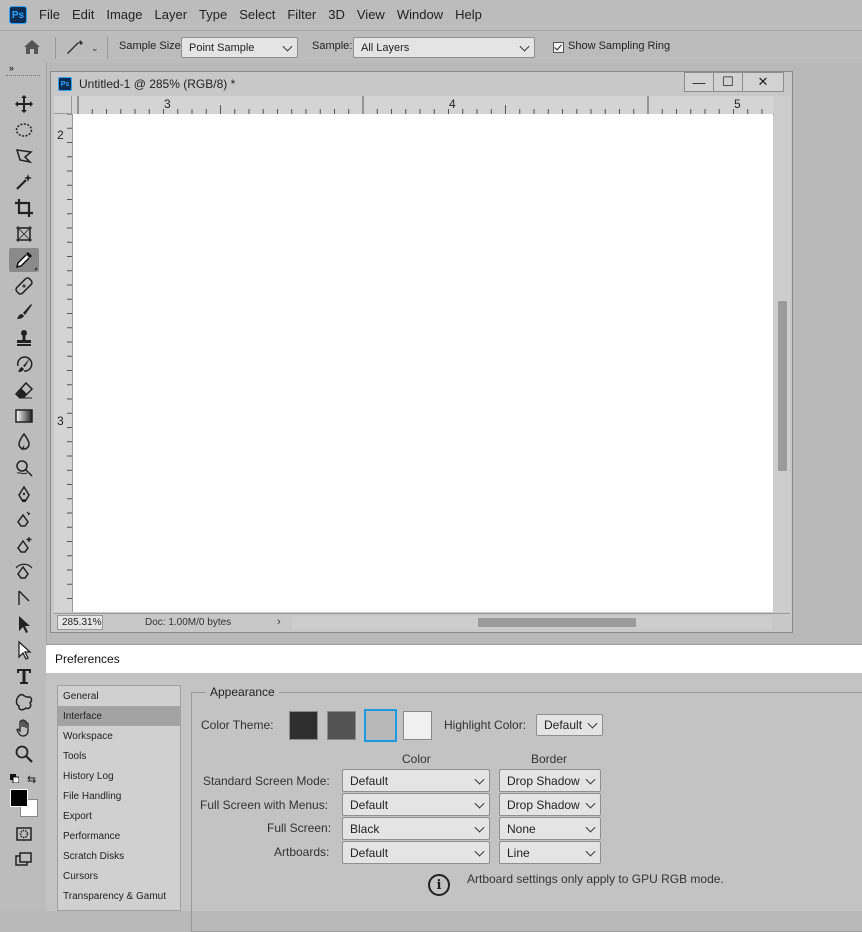 The height and width of the screenshot is (932, 862). I want to click on history-brush-icon, so click(24, 364).